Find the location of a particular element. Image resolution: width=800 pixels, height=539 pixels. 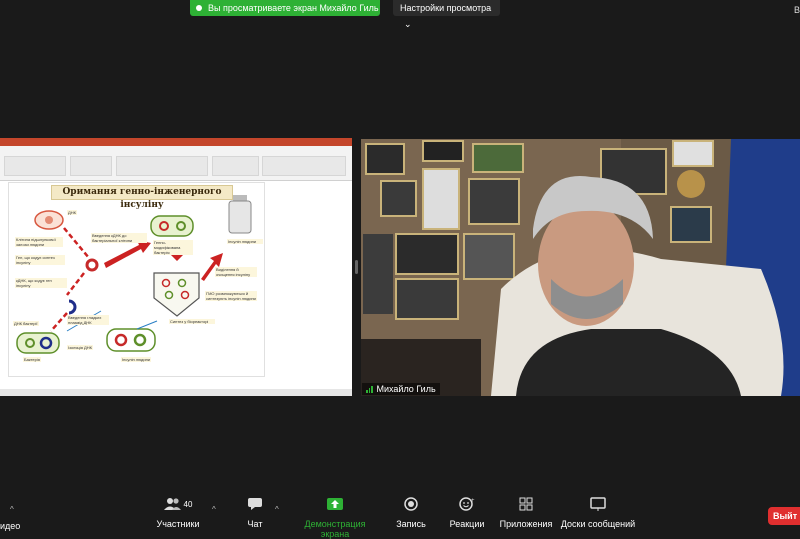

participant-name-tag: Михайло Гиль is located at coordinates (401, 389).